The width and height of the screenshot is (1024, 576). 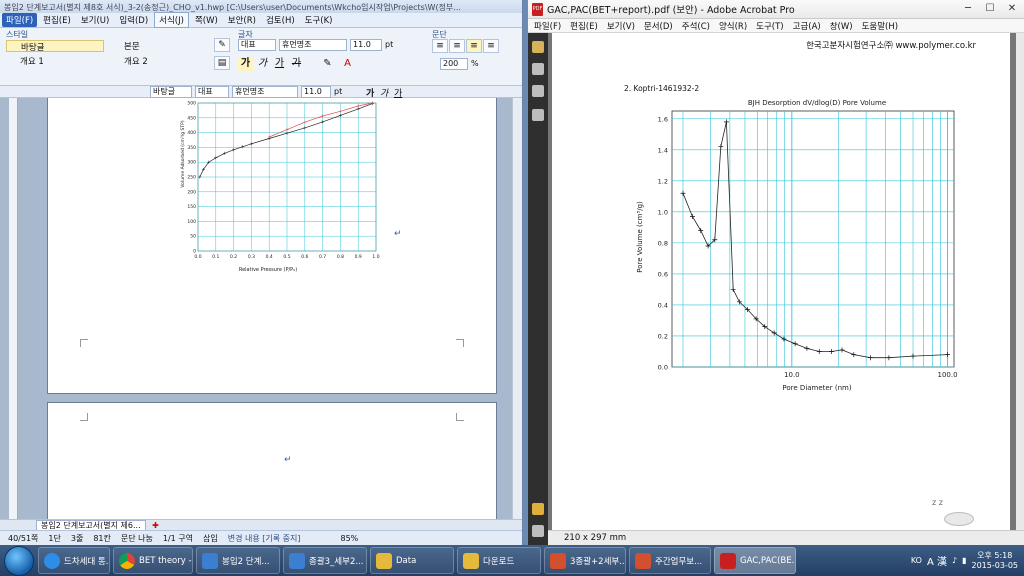 What do you see at coordinates (222, 63) in the screenshot?
I see `style-paint-icon: ▤` at bounding box center [222, 63].